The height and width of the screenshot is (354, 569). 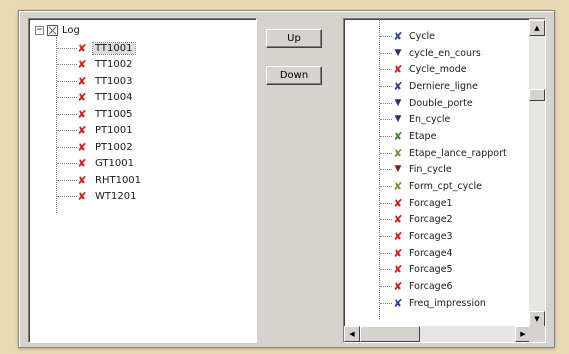 I want to click on variable-item: ▼ cycle_en_cours, so click(x=443, y=53).